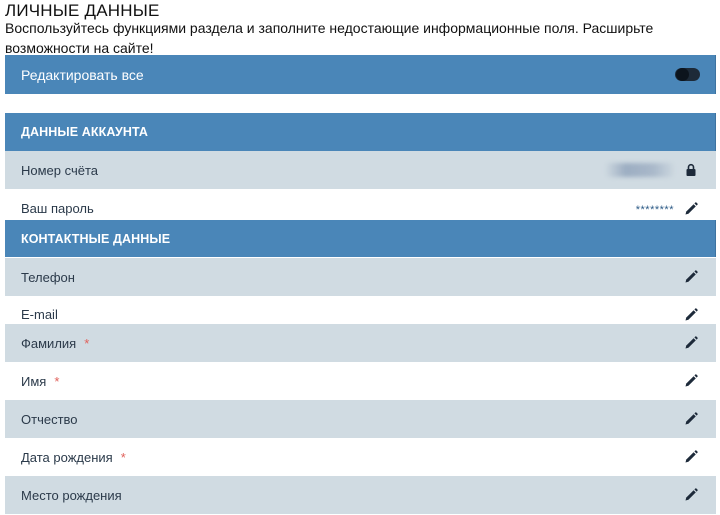 This screenshot has height=515, width=720. I want to click on row-password: Ваш пароль ********, so click(360, 204).